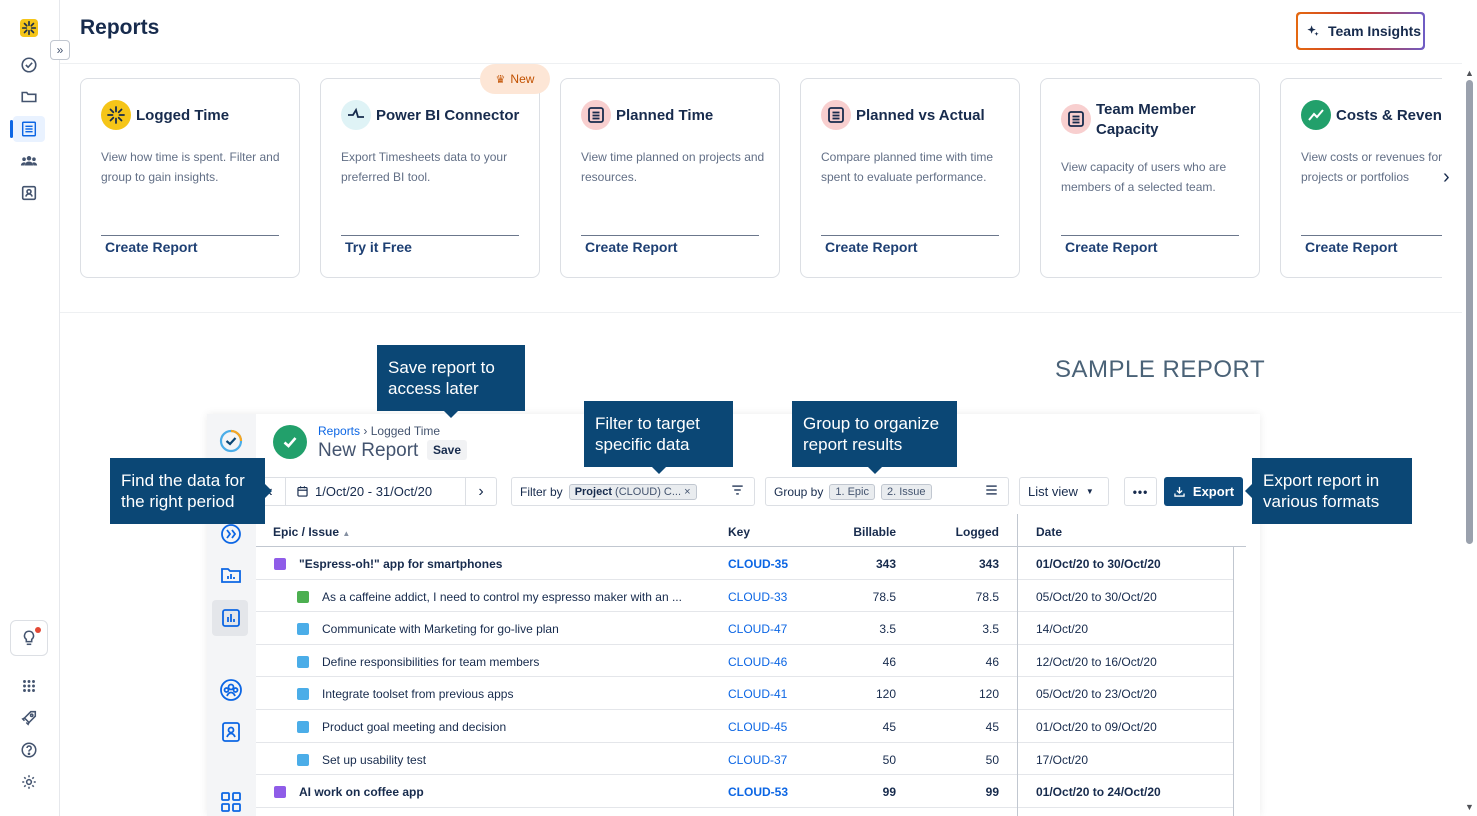  I want to click on filter-funnel-icon, so click(737, 491).